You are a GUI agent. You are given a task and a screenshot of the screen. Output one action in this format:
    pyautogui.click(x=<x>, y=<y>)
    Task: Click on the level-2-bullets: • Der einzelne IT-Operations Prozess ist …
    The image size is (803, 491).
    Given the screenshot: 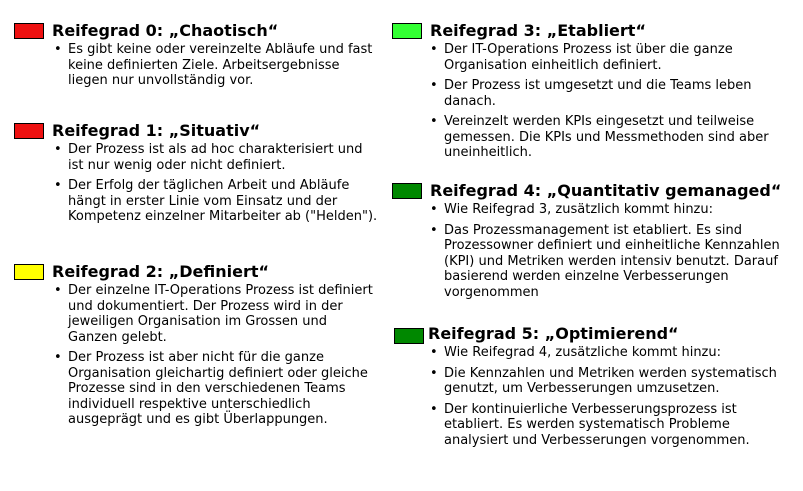 What is the action you would take?
    pyautogui.click(x=216, y=355)
    